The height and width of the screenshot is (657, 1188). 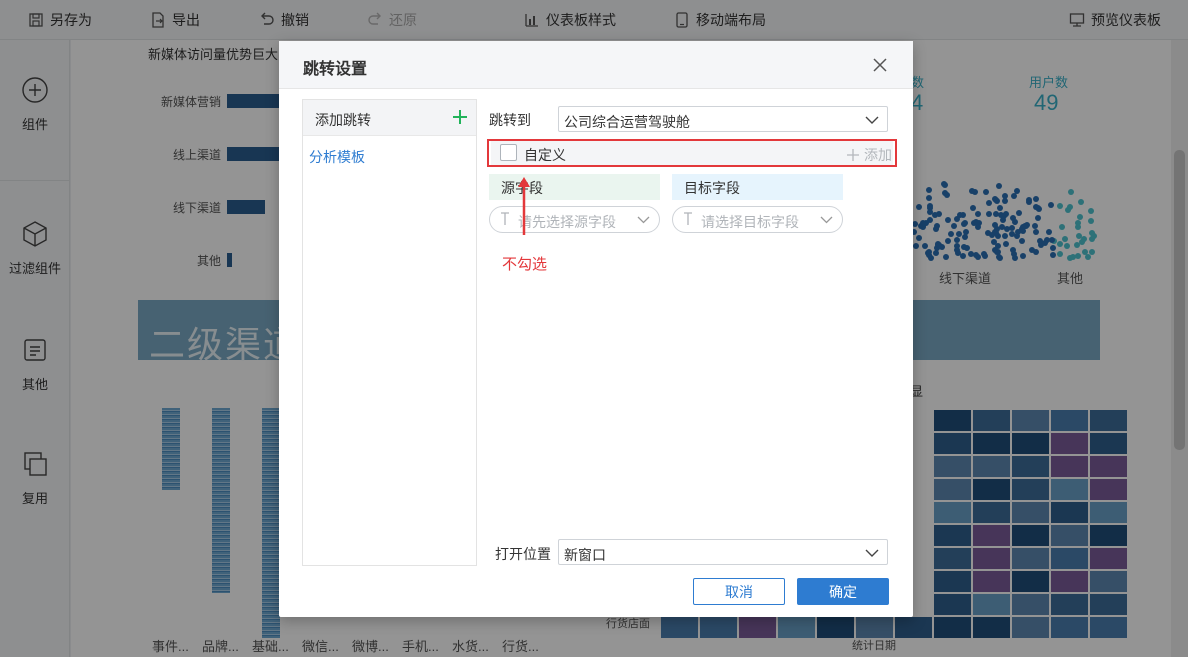 I want to click on custom-add-label: 添加, so click(x=878, y=155).